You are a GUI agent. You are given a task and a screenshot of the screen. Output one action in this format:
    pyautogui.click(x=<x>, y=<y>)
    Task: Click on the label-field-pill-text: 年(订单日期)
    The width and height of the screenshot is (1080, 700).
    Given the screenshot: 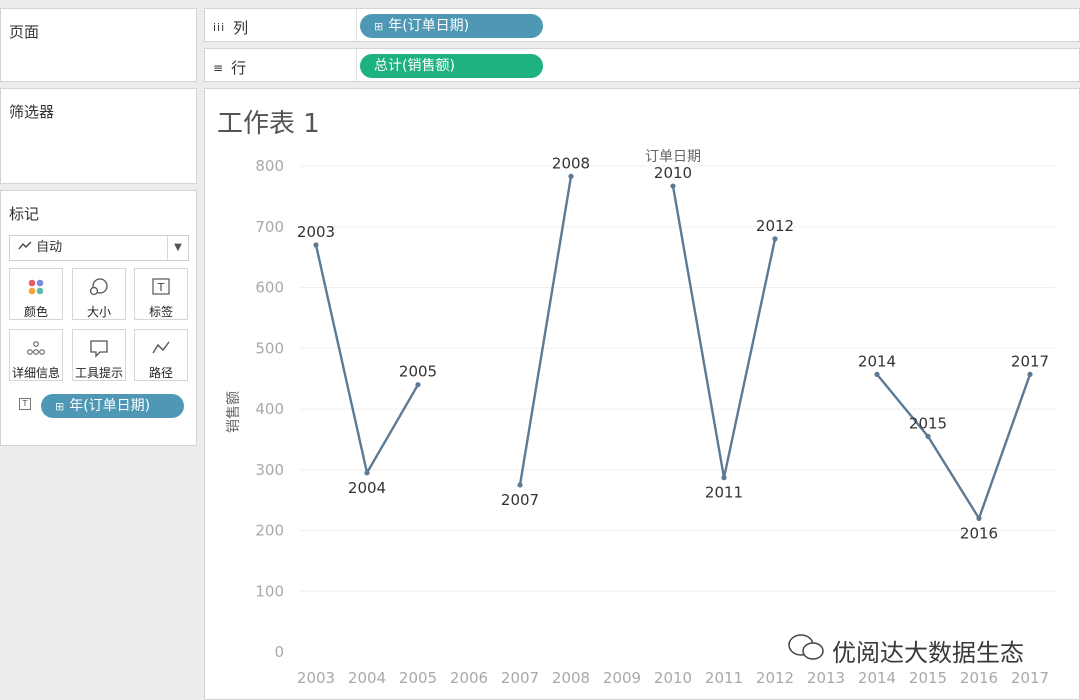 What is the action you would take?
    pyautogui.click(x=110, y=406)
    